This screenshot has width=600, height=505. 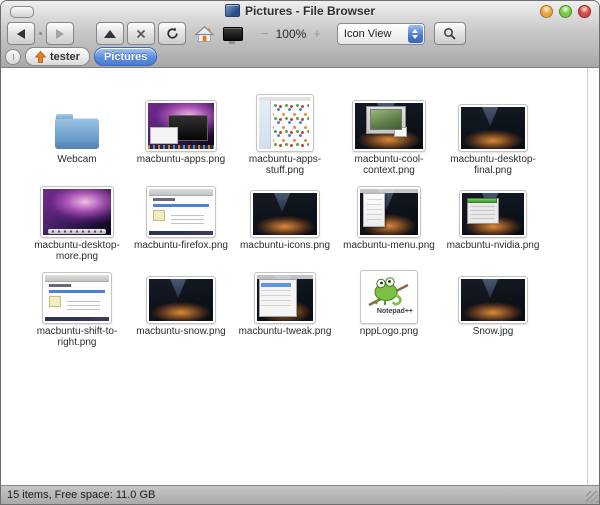 What do you see at coordinates (300, 56) in the screenshot?
I see `pathbar: tester Pictures` at bounding box center [300, 56].